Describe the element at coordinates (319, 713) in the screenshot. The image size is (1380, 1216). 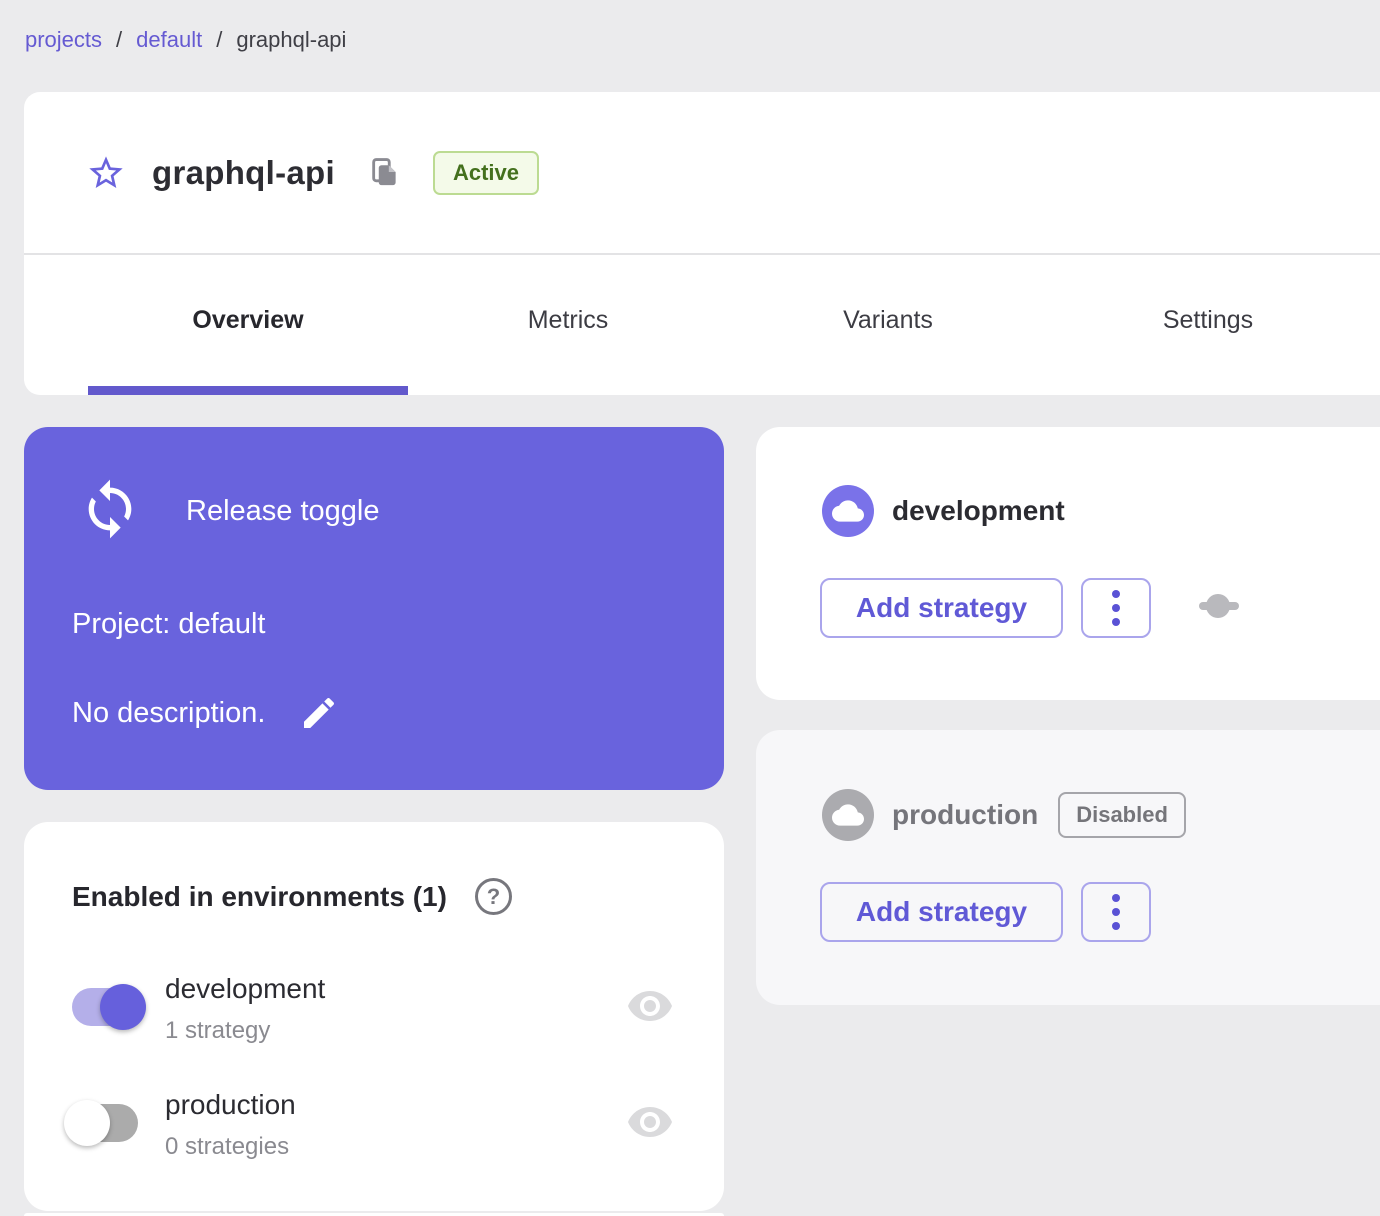
I see `edit-description-pencil-icon` at that location.